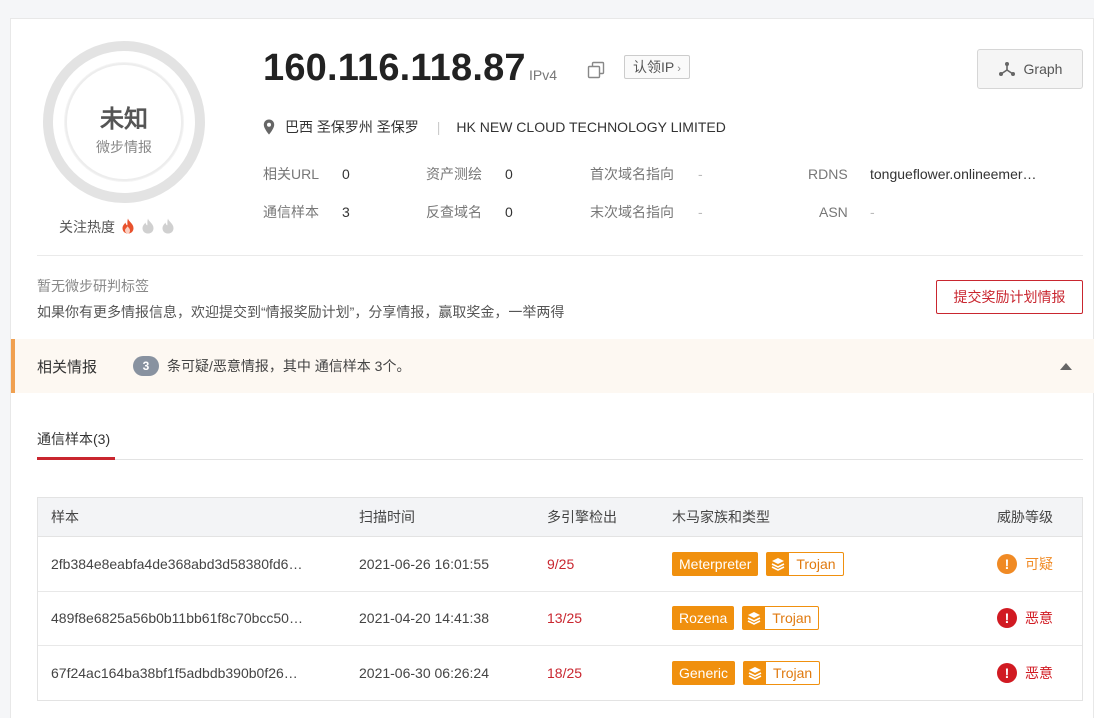 The width and height of the screenshot is (1094, 718). I want to click on heat-label: 关注热度, so click(87, 227).